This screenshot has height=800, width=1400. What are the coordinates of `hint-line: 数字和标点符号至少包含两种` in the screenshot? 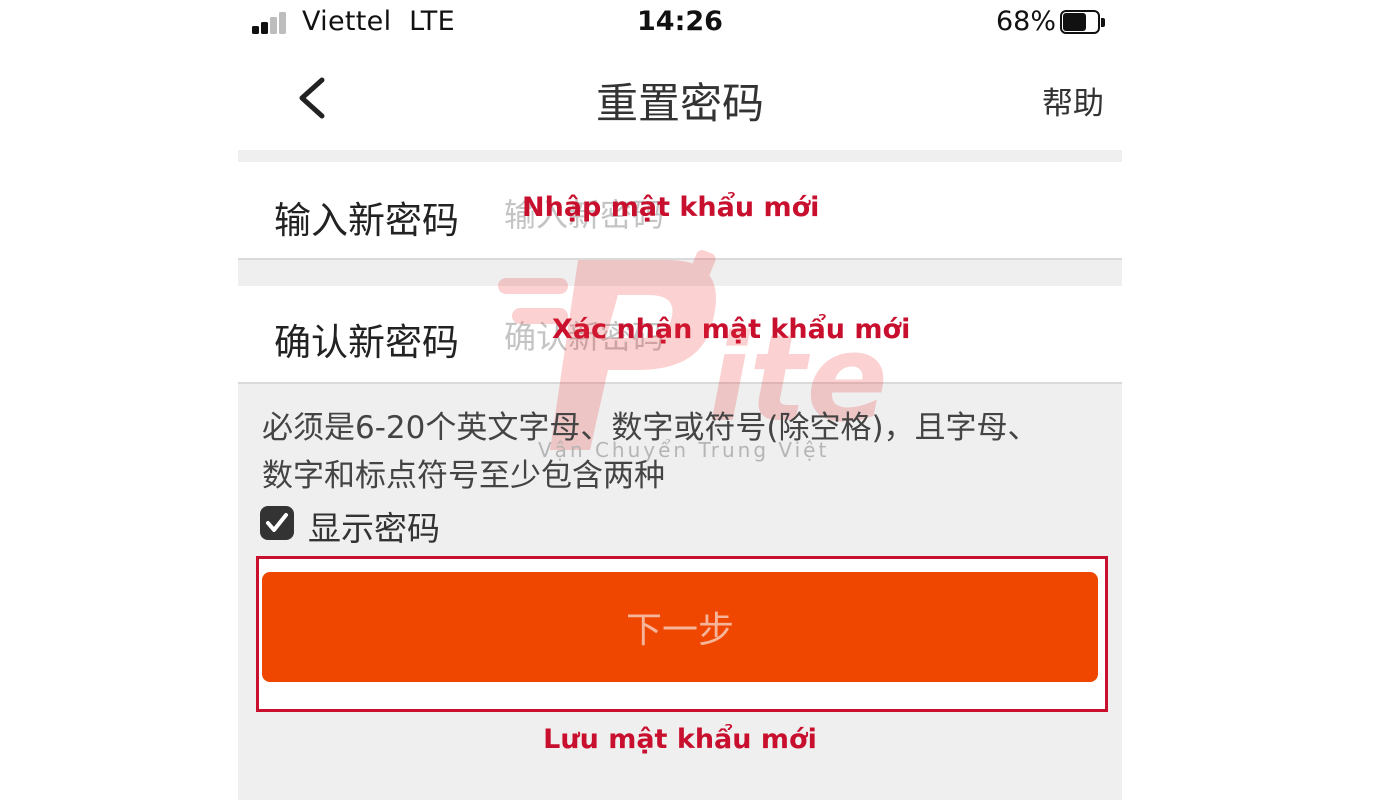 It's located at (463, 476).